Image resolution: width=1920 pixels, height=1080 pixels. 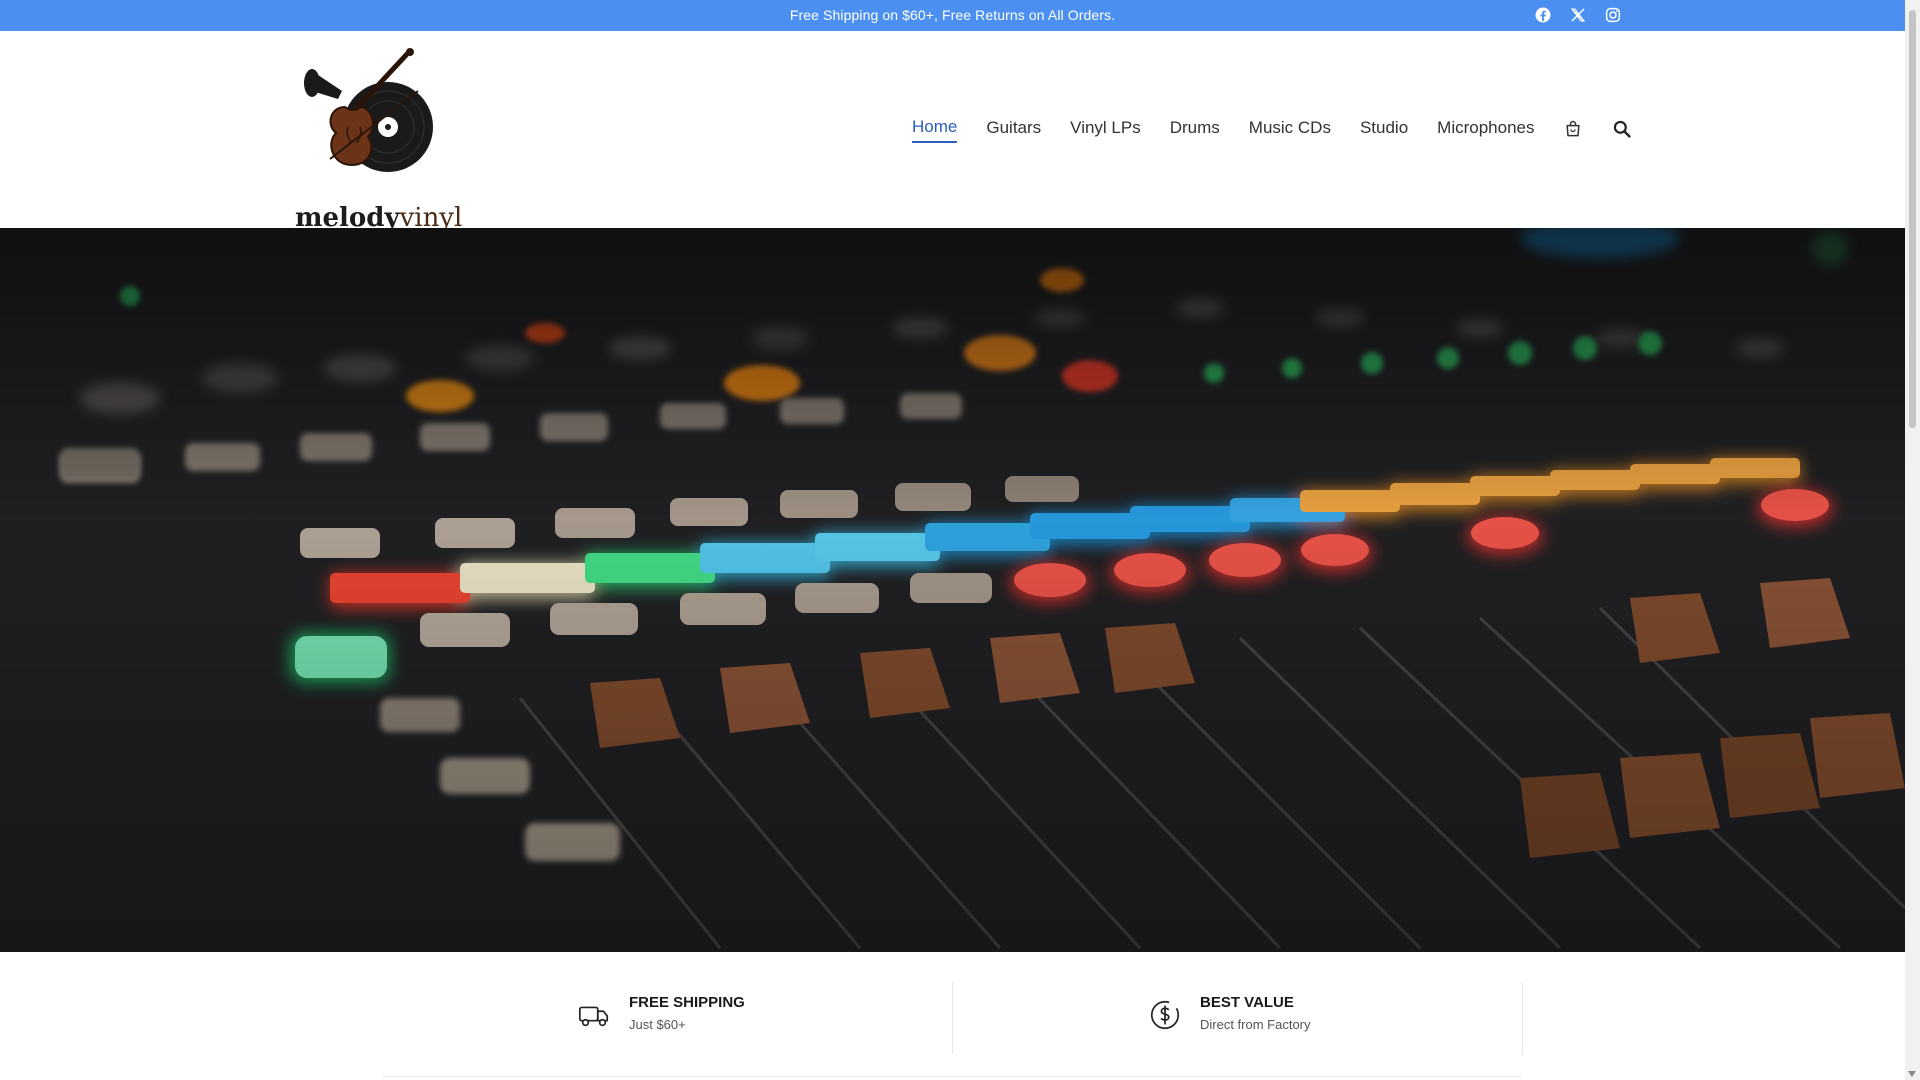 What do you see at coordinates (1623, 130) in the screenshot?
I see `search-icon` at bounding box center [1623, 130].